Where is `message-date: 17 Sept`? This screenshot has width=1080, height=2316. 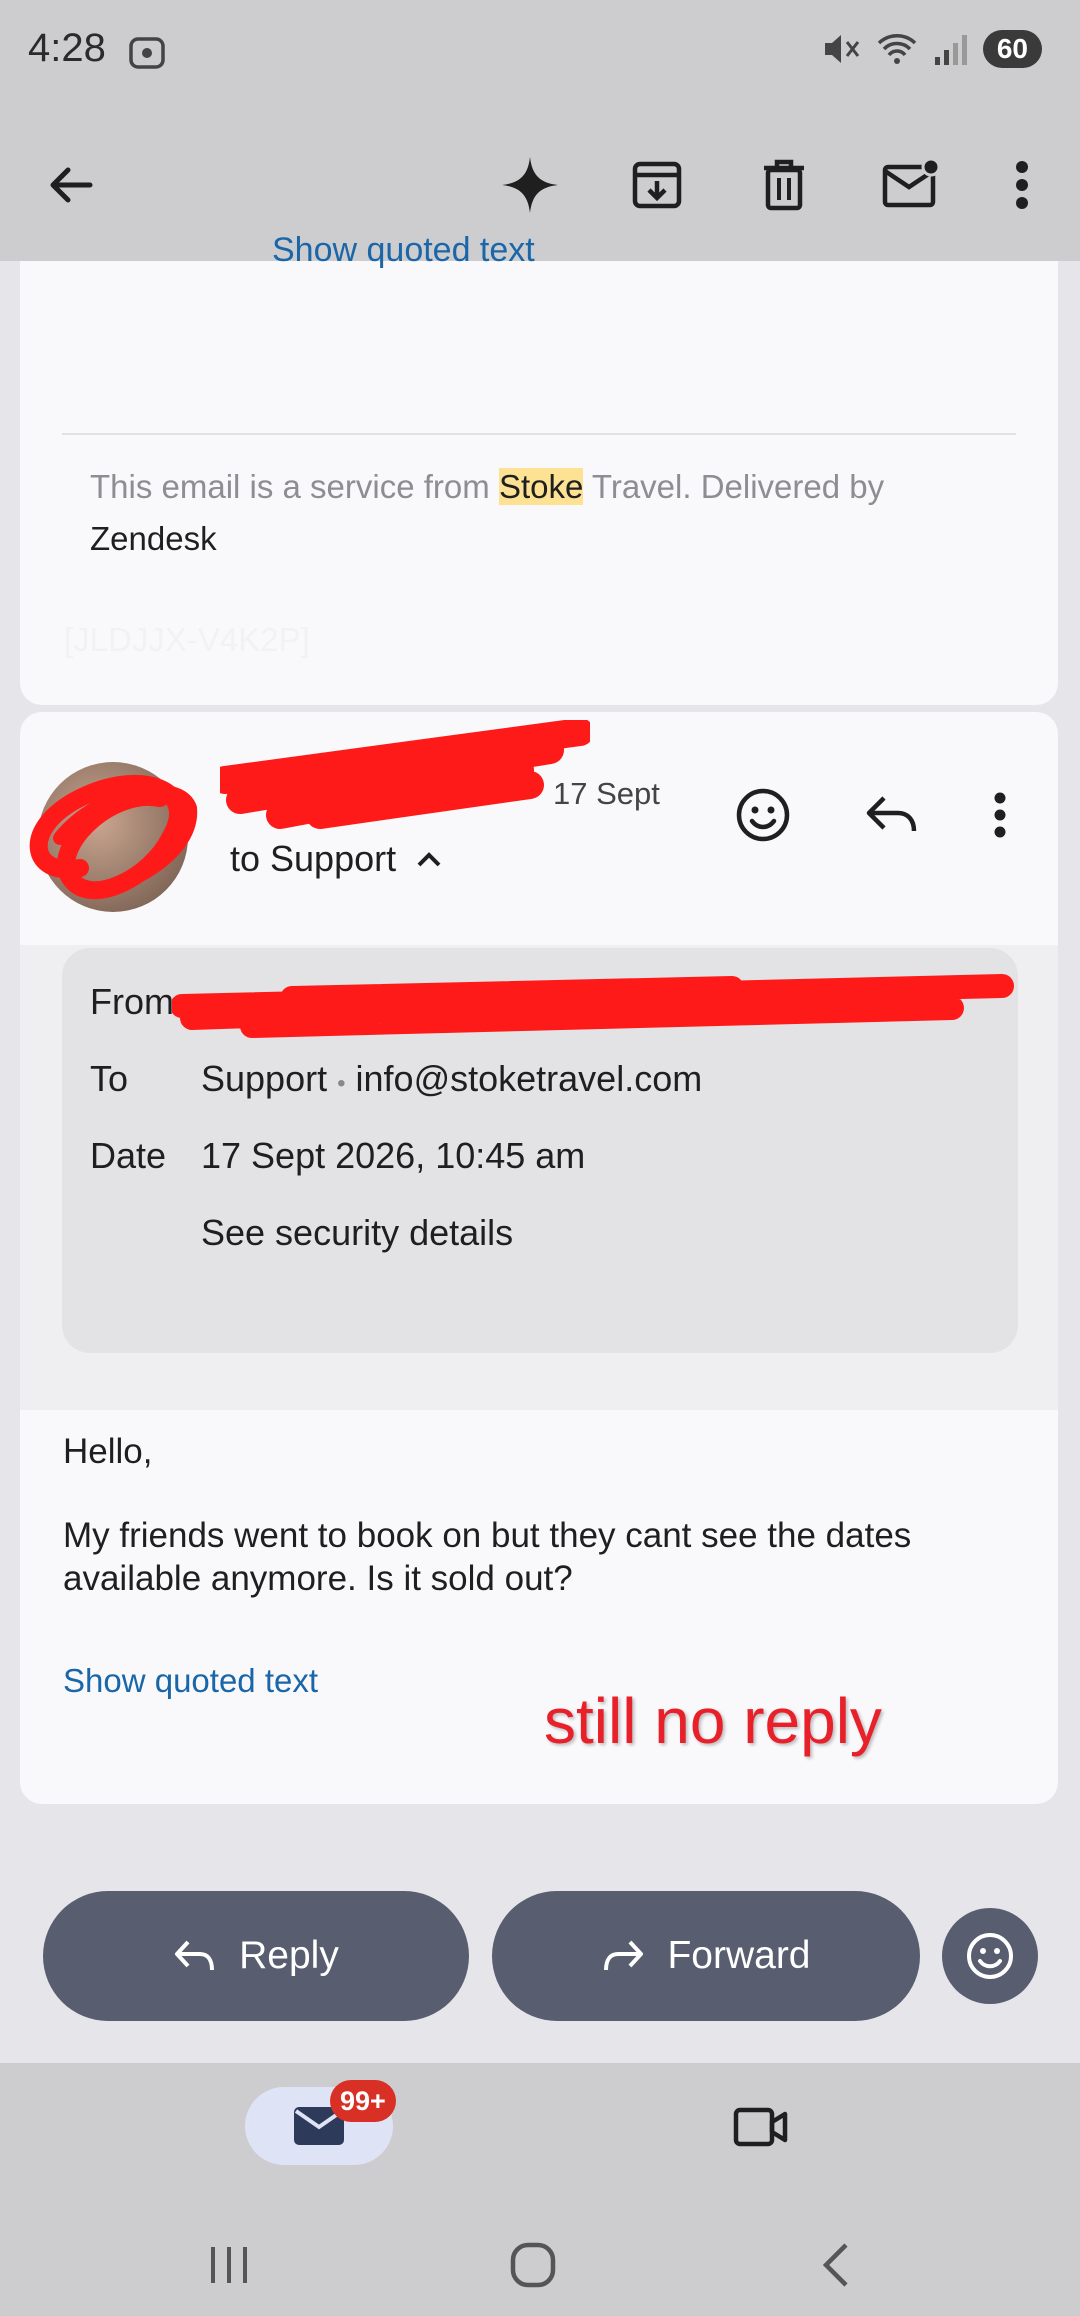
message-date: 17 Sept is located at coordinates (606, 793).